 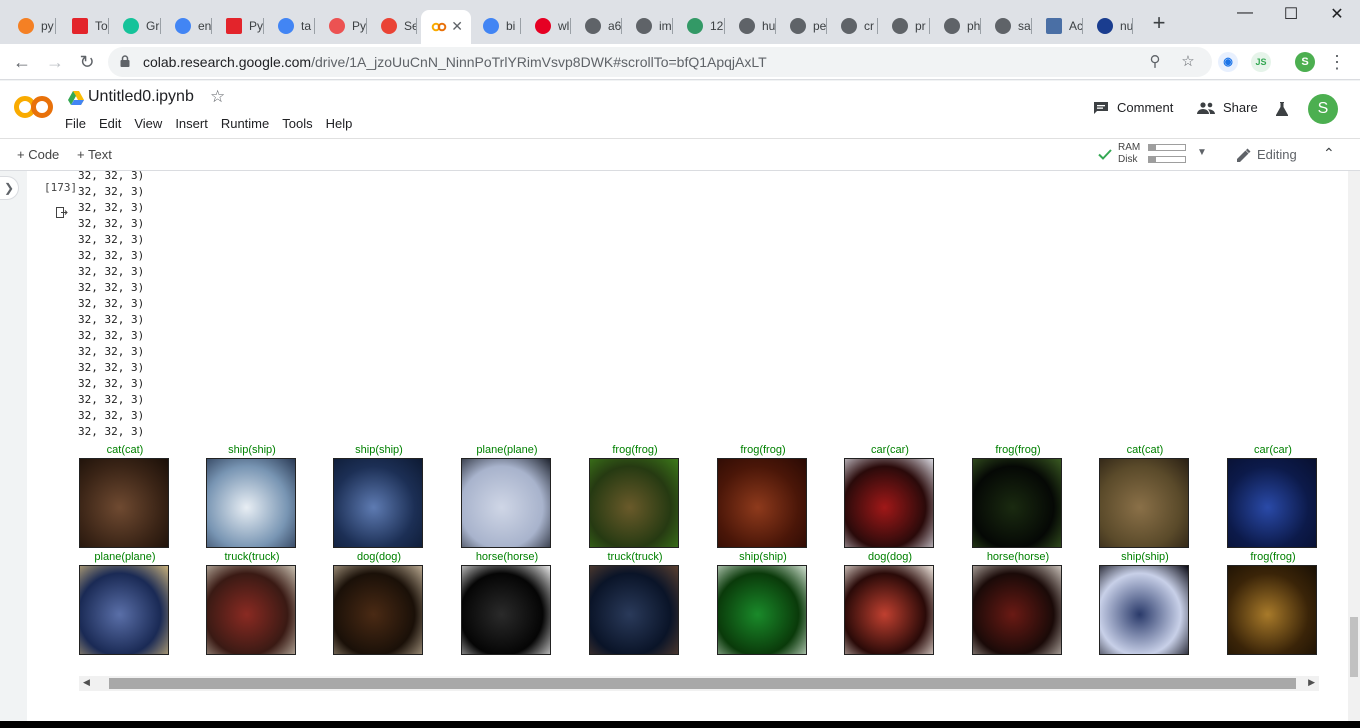 What do you see at coordinates (306, 26) in the screenshot?
I see `tab-label: ta` at bounding box center [306, 26].